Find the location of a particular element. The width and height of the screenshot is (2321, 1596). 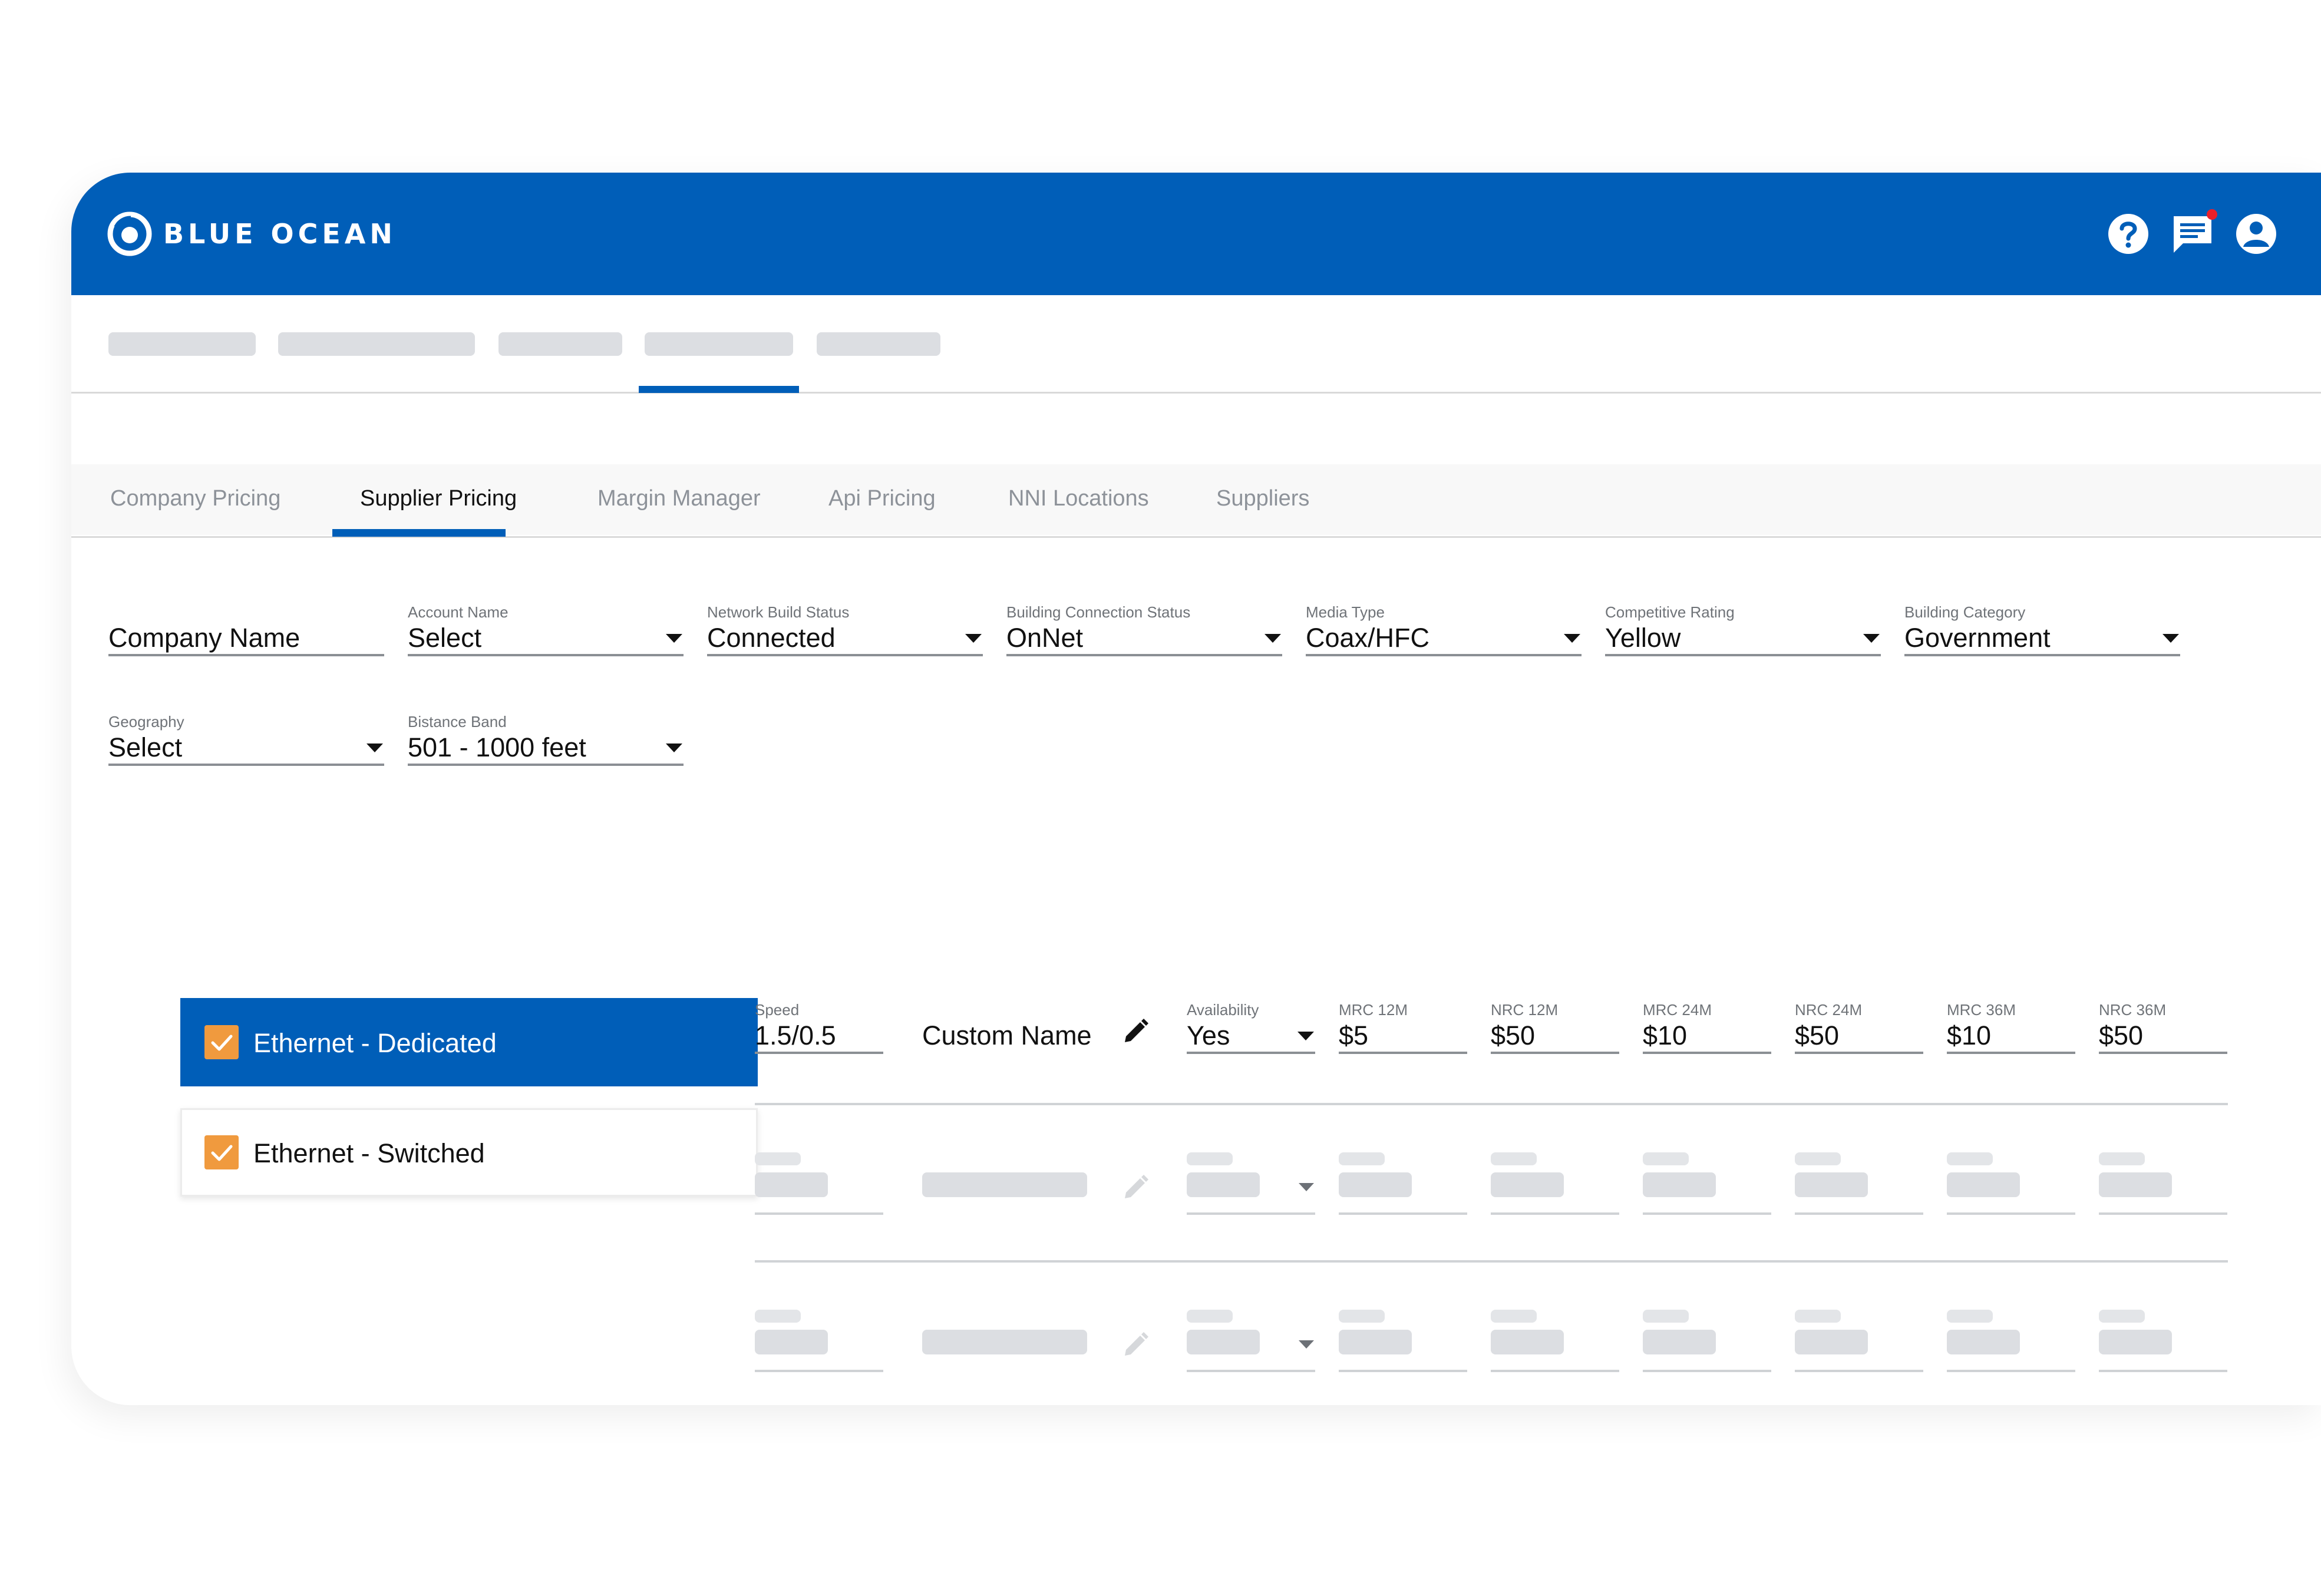

network-build-status-value: Connected is located at coordinates (771, 638).